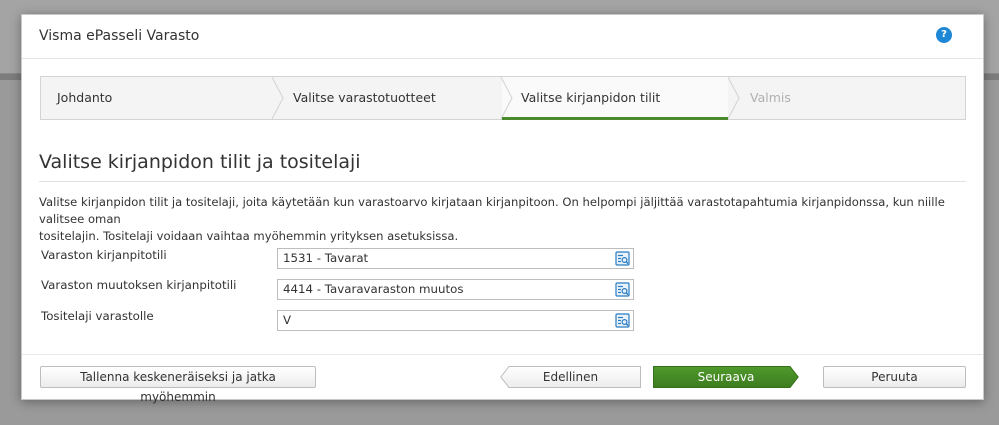 The width and height of the screenshot is (999, 425). What do you see at coordinates (373, 289) in the screenshot?
I see `field-value: 4414 - Tavaravaraston muutos` at bounding box center [373, 289].